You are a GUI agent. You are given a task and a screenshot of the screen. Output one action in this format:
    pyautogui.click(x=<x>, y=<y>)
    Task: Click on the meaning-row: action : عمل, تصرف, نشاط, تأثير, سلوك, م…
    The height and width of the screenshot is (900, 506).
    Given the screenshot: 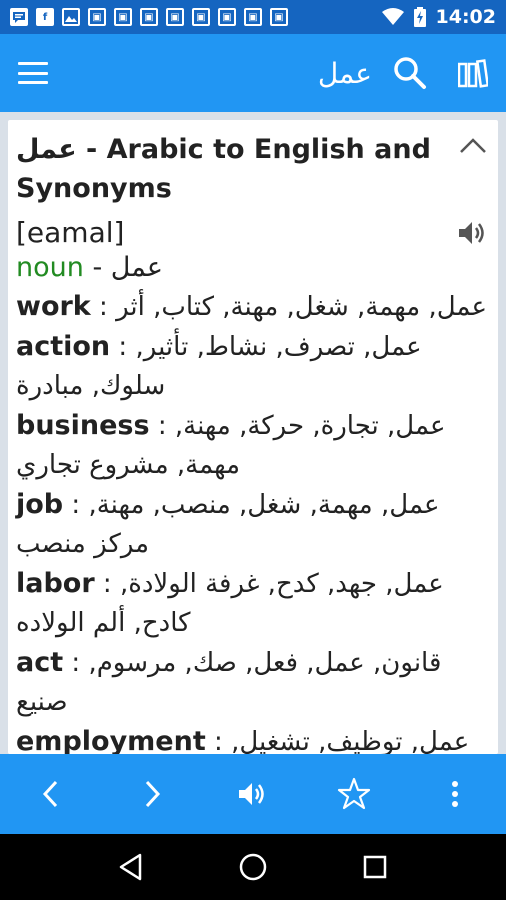 What is the action you would take?
    pyautogui.click(x=252, y=366)
    